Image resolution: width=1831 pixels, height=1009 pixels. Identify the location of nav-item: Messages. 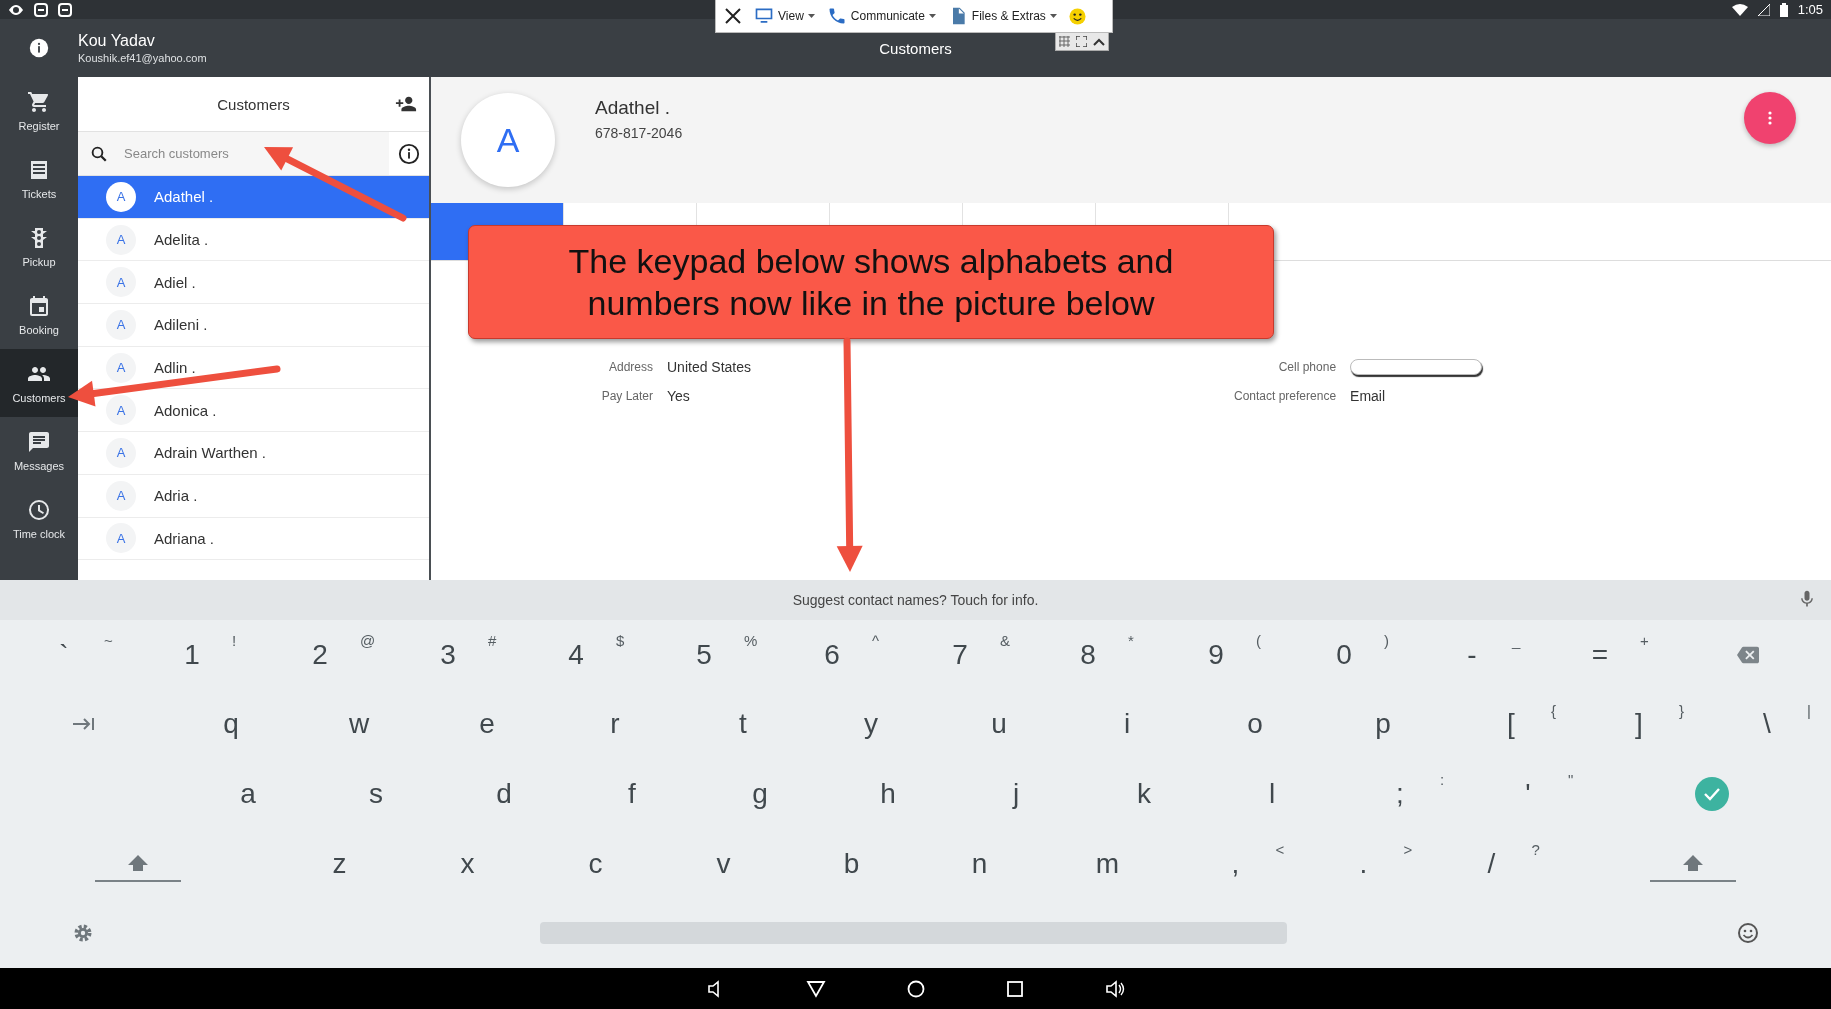
(39, 451).